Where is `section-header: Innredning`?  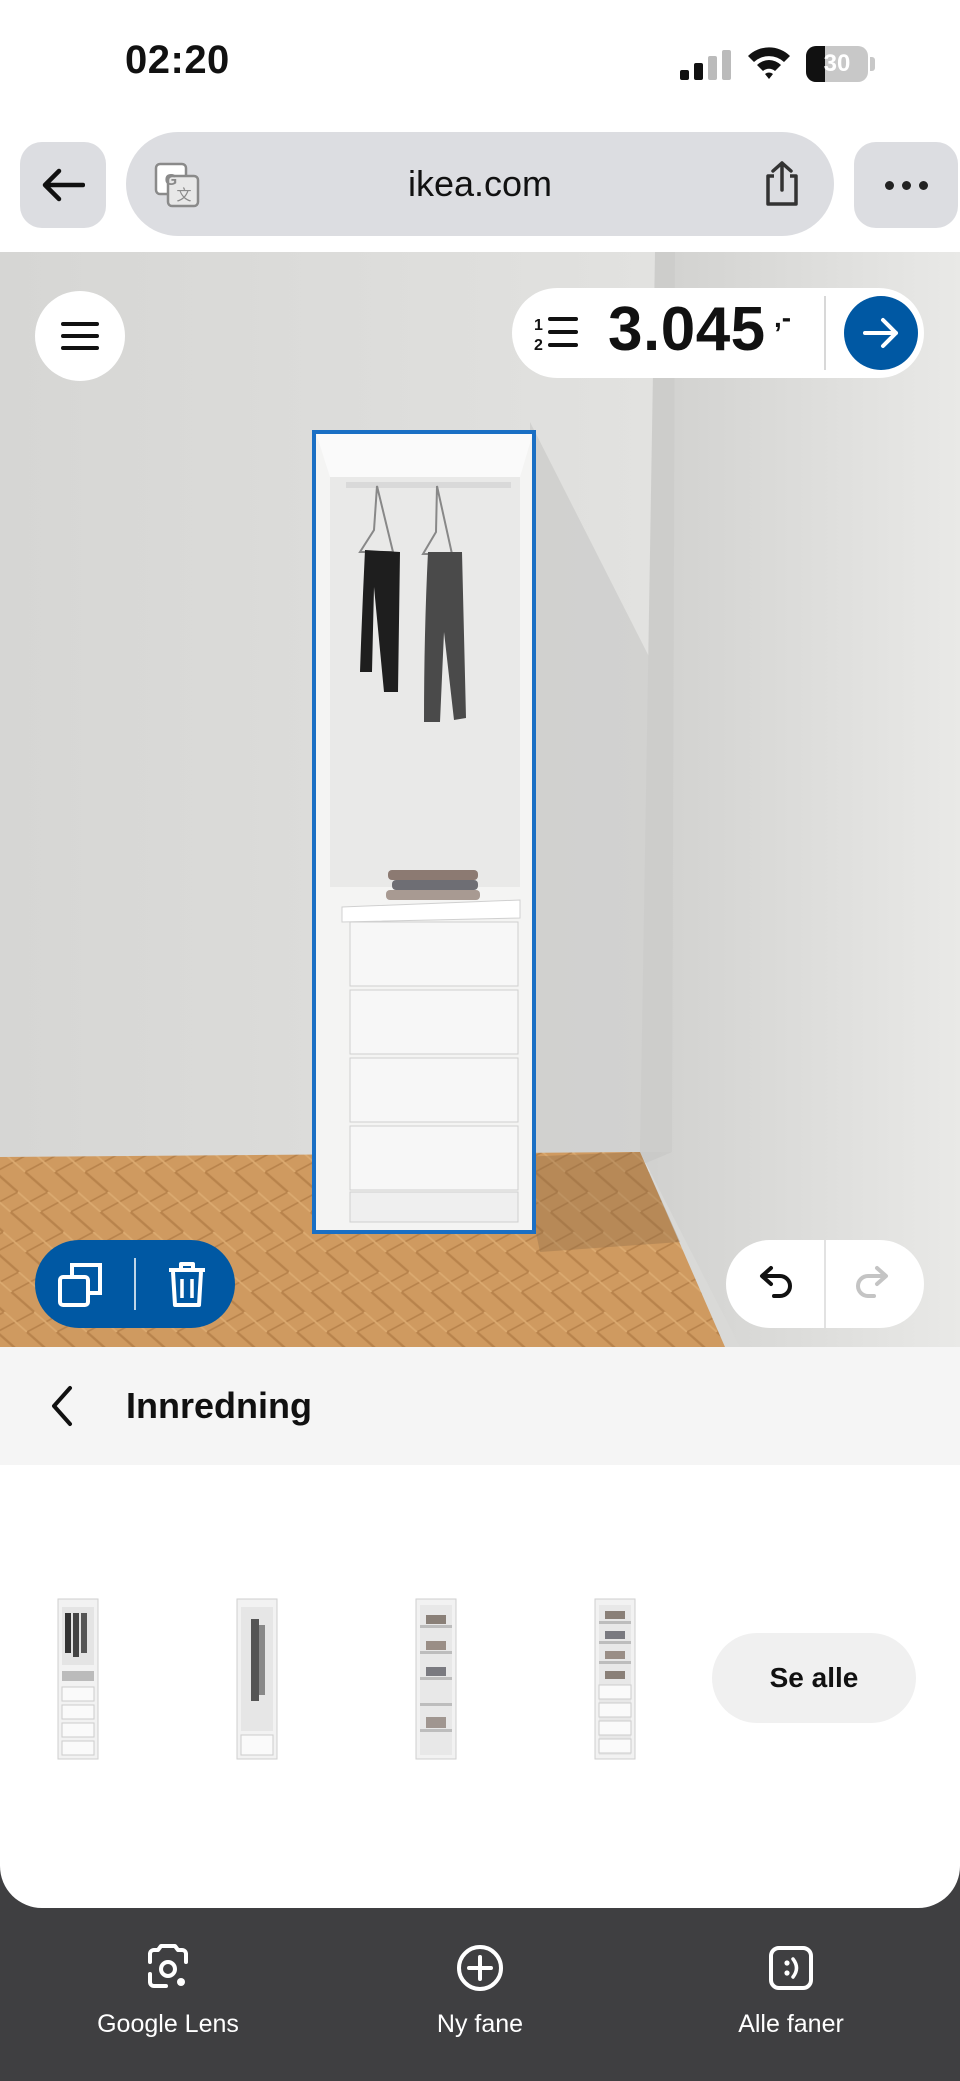
section-header: Innredning is located at coordinates (480, 1406).